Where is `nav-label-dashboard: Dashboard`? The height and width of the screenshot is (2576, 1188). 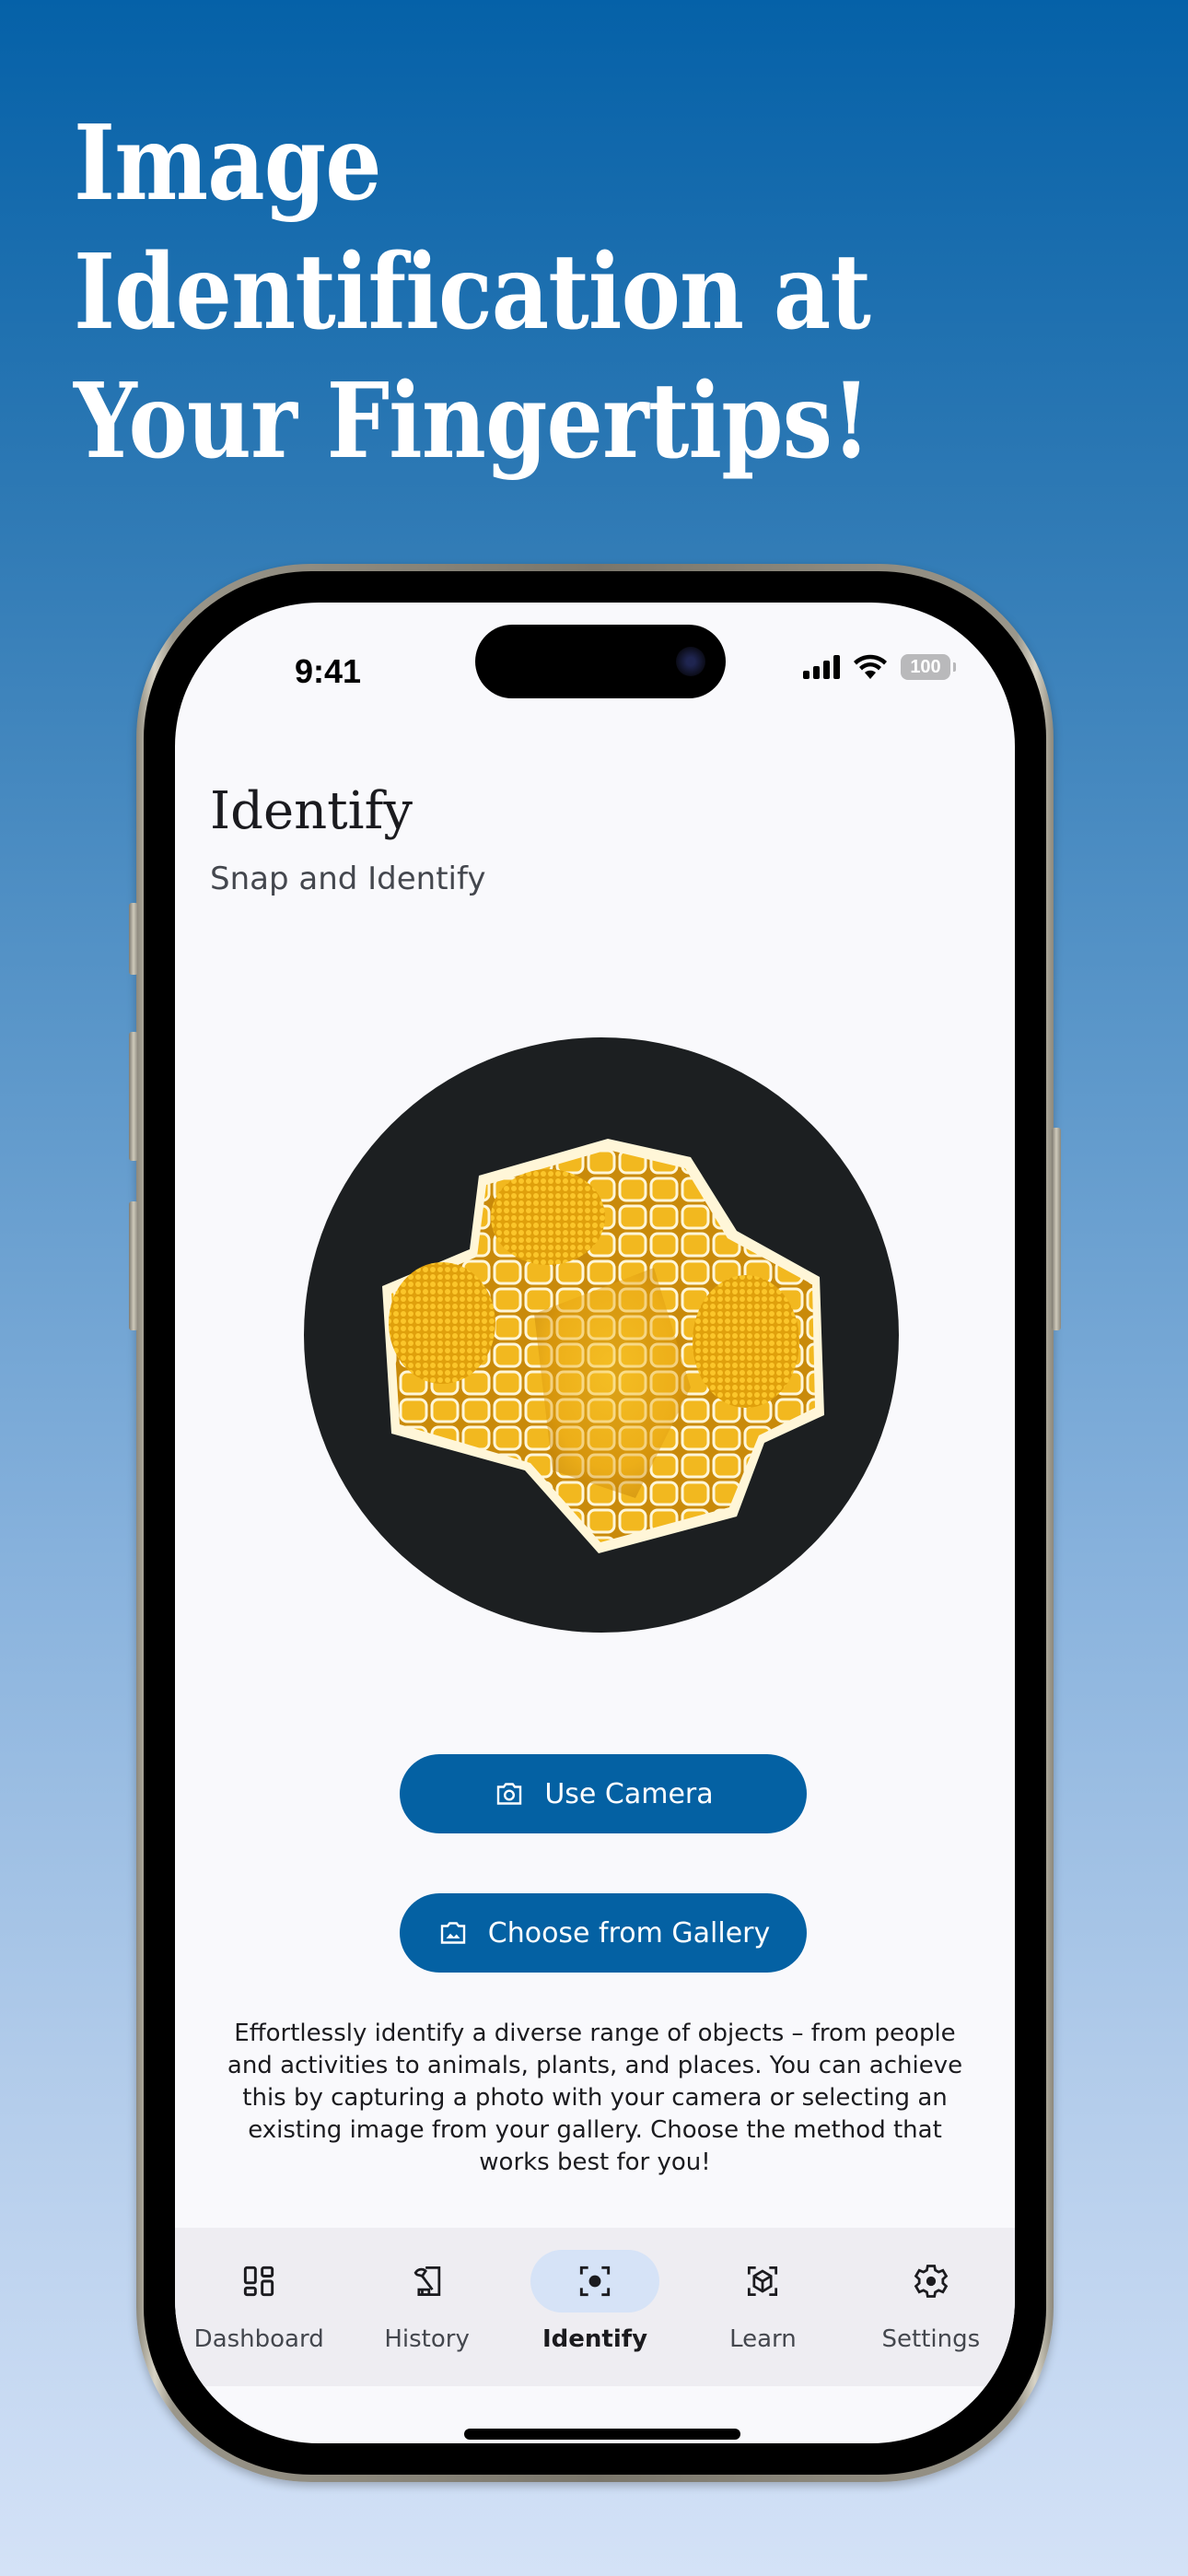
nav-label-dashboard: Dashboard is located at coordinates (258, 2339).